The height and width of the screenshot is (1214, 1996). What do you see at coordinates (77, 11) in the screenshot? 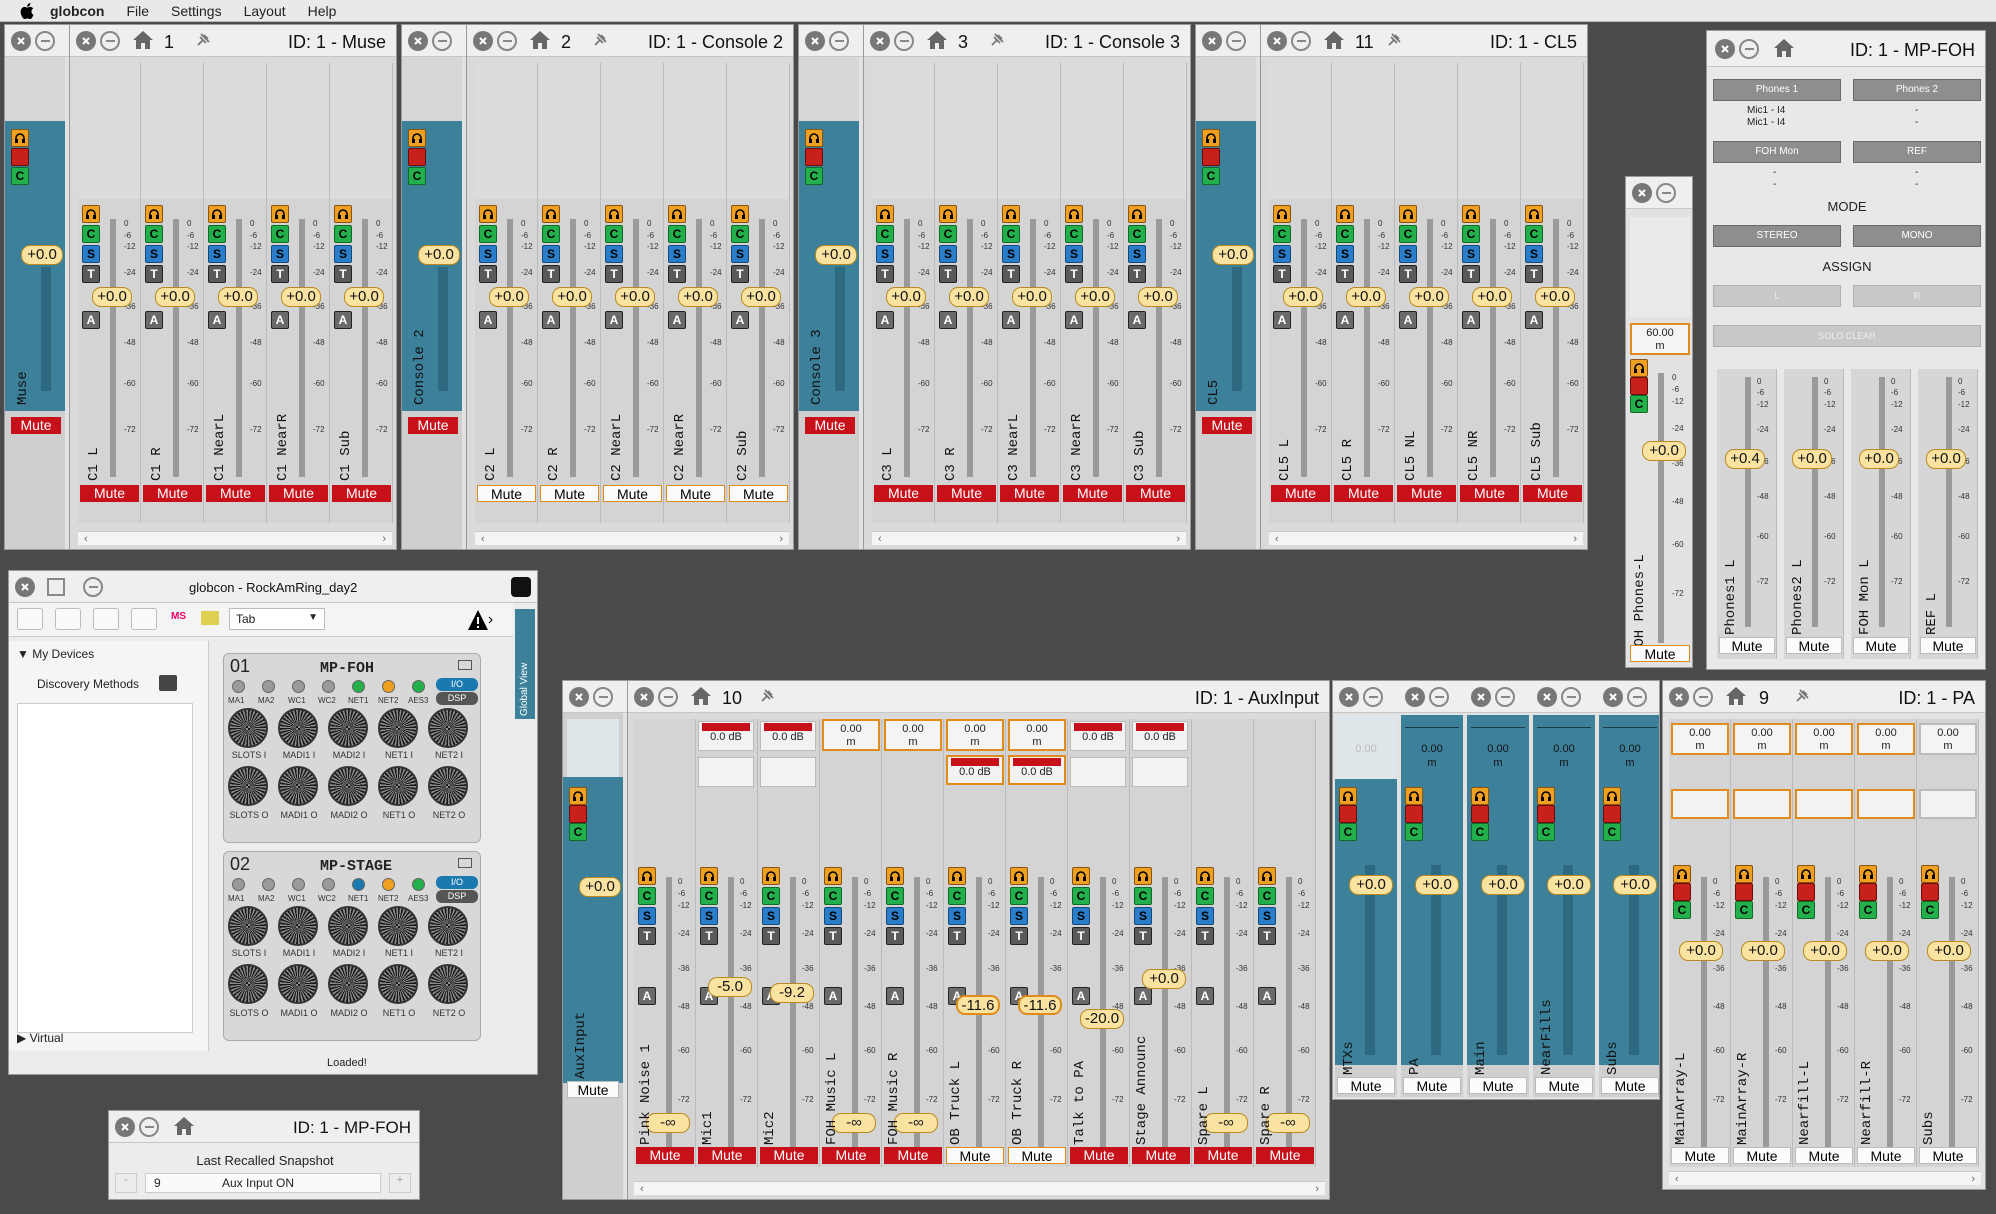
I see `menu-app-name: globcon` at bounding box center [77, 11].